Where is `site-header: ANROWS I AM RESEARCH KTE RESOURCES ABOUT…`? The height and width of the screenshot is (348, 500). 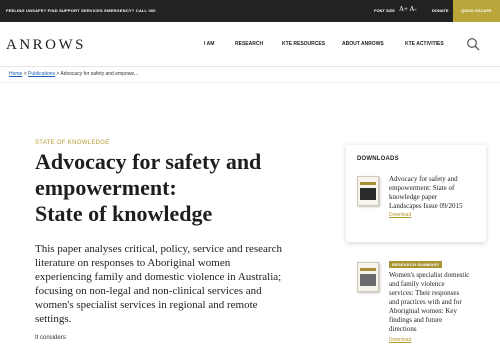
site-header: ANROWS I AM RESEARCH KTE RESOURCES ABOUT… is located at coordinates (250, 44).